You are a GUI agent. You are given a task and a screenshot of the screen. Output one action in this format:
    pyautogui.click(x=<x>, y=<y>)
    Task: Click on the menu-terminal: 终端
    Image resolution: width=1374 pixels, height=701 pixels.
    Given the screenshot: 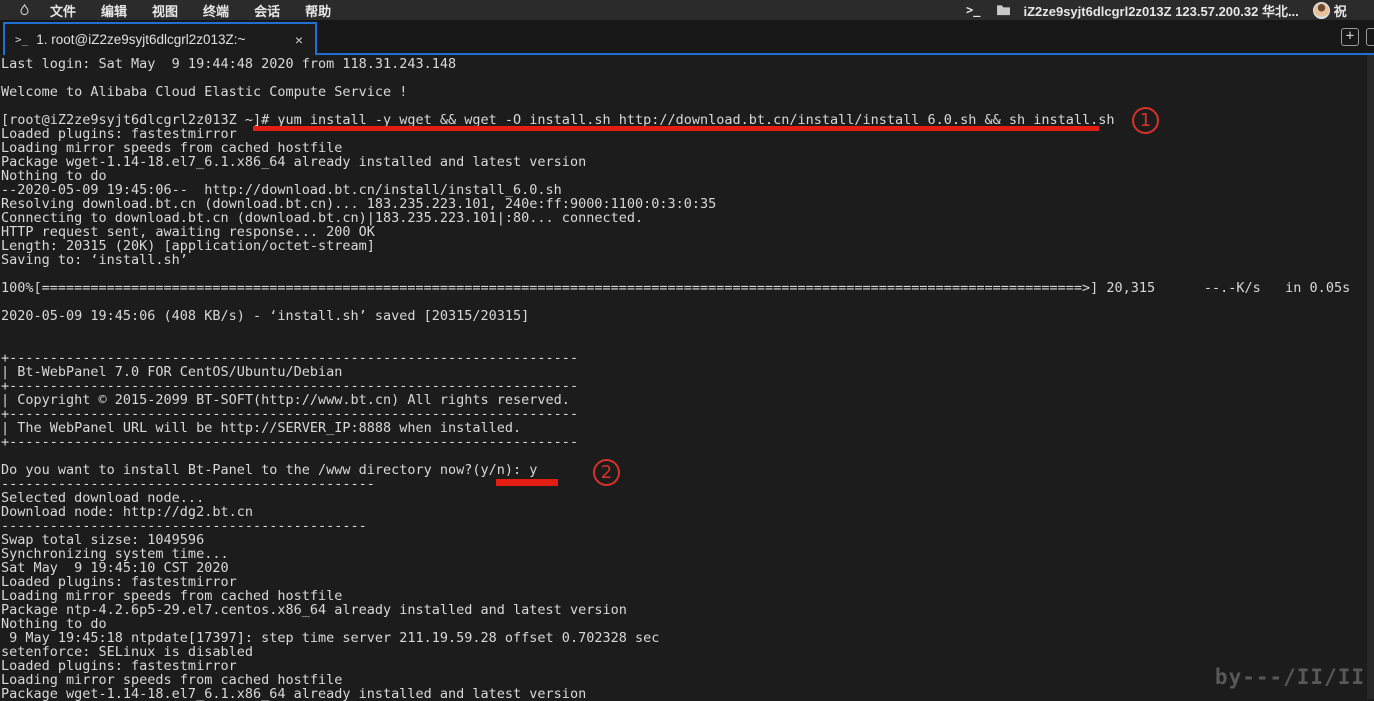 What is the action you would take?
    pyautogui.click(x=216, y=10)
    